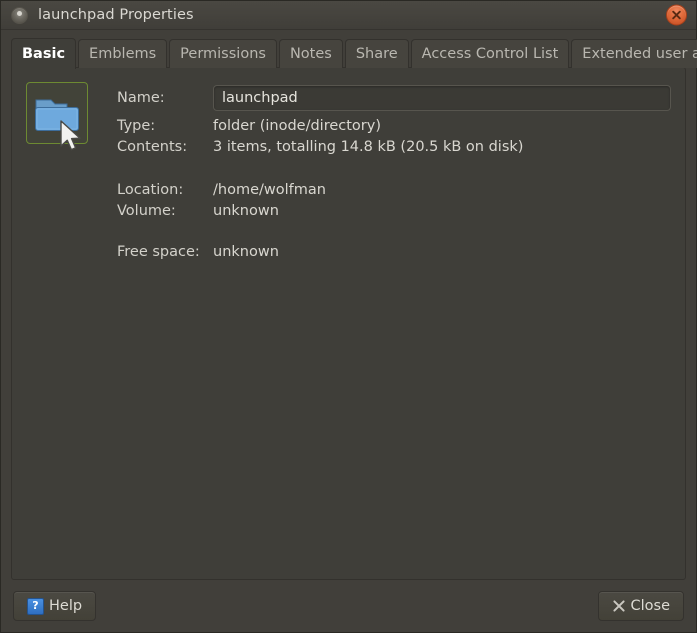  I want to click on tab-access-control-list: Access Control List, so click(490, 53).